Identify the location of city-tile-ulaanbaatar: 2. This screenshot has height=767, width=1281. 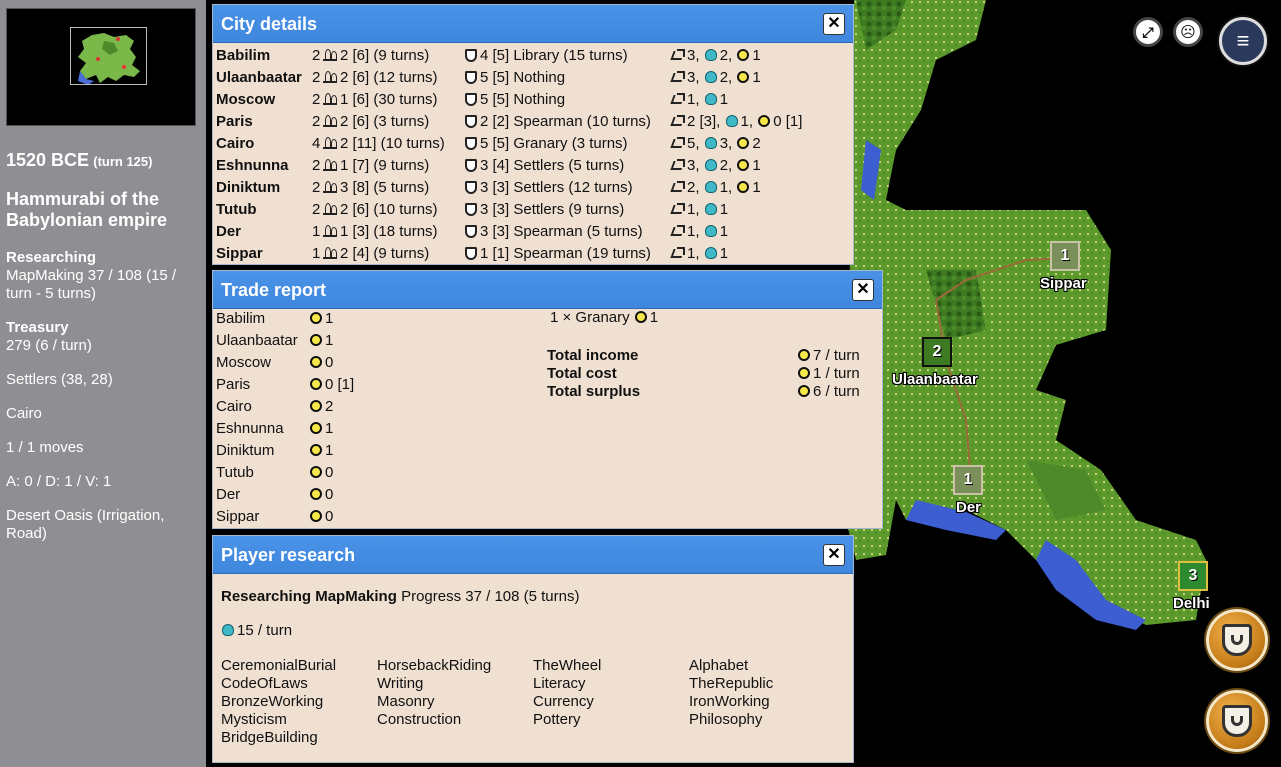
(937, 352).